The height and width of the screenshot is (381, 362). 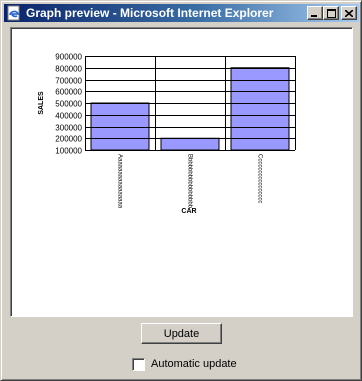 I want to click on x-tick-label: Bbbbbbbbbbbbbbbb, so click(x=189, y=181).